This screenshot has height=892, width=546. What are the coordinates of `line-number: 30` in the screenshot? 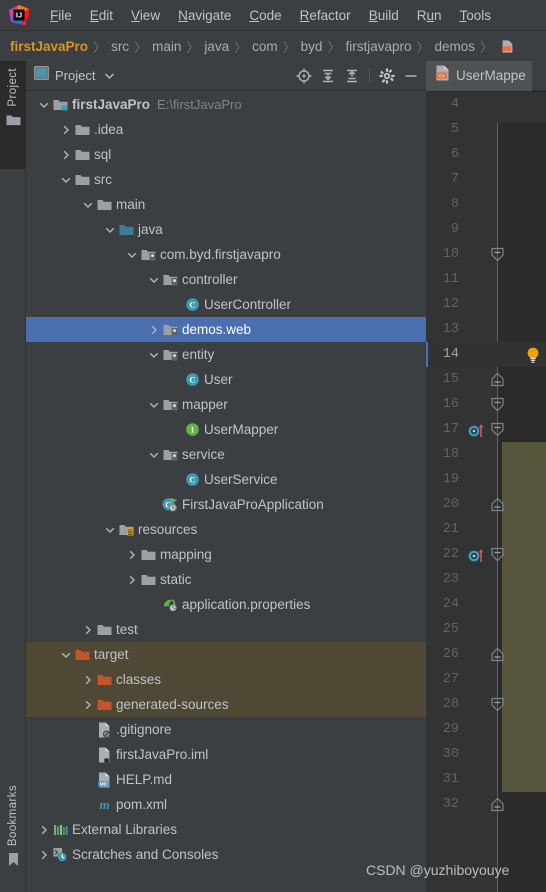 It's located at (450, 754).